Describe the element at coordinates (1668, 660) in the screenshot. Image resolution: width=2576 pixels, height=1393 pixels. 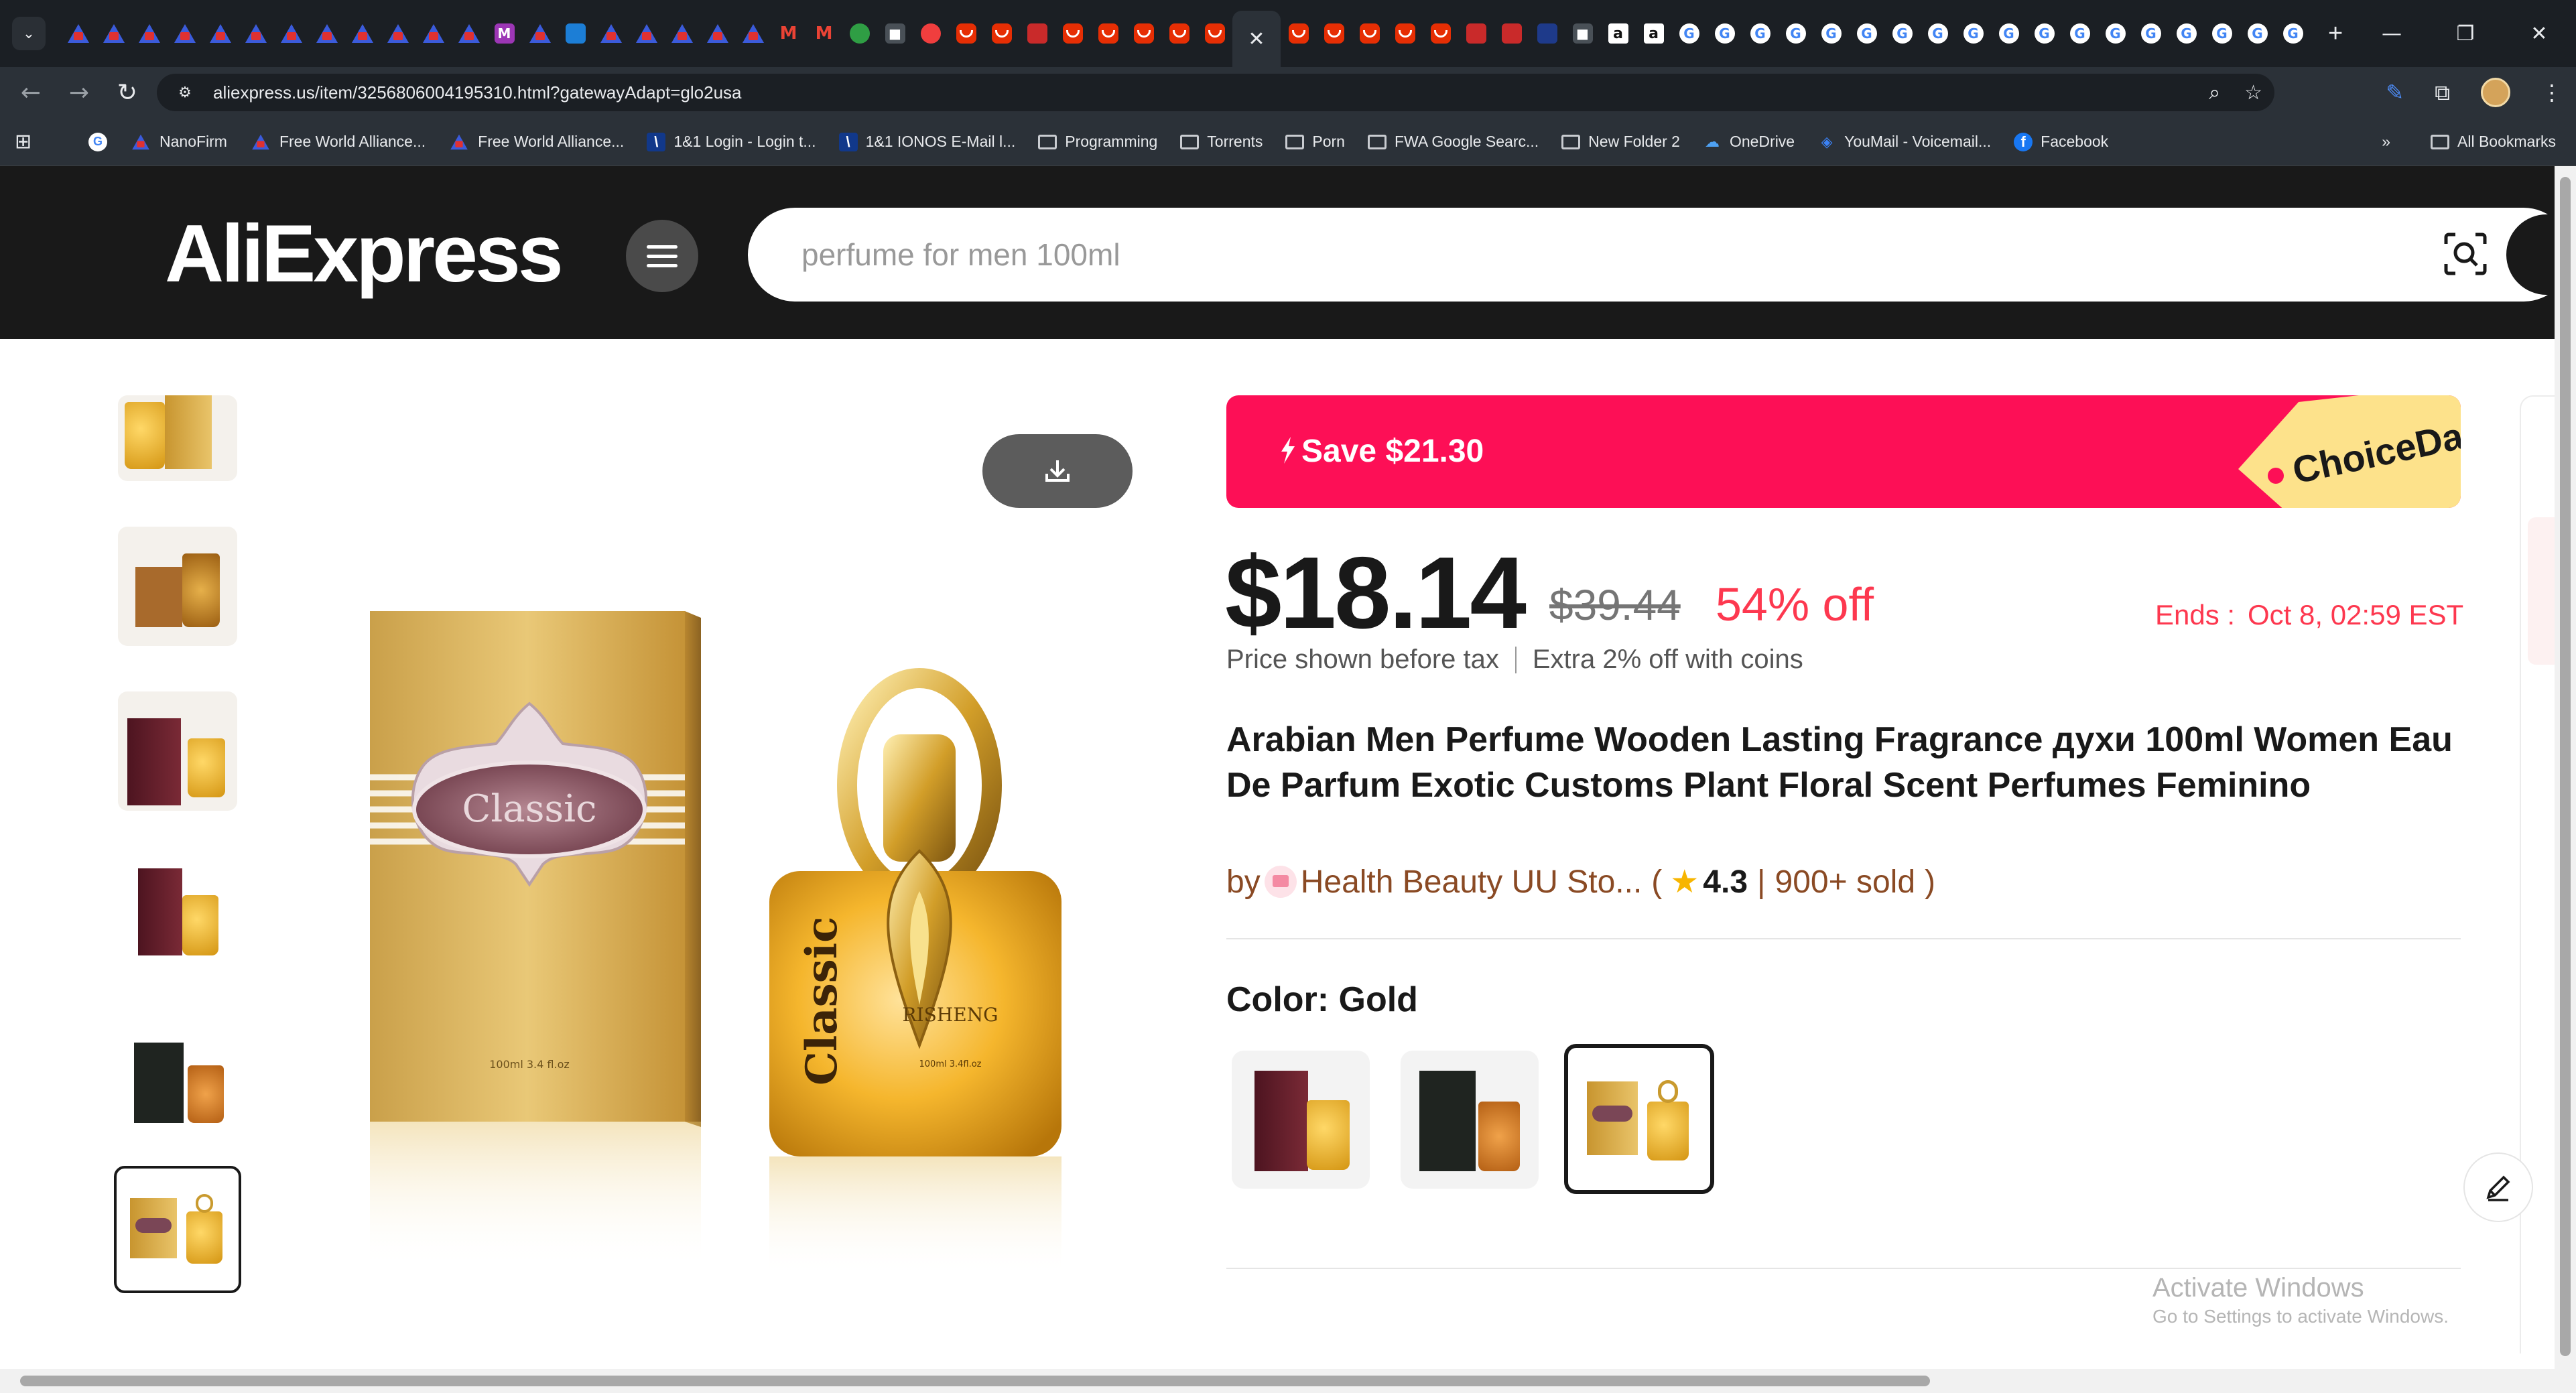
I see `coins-note: Extra 2% off with coins` at that location.